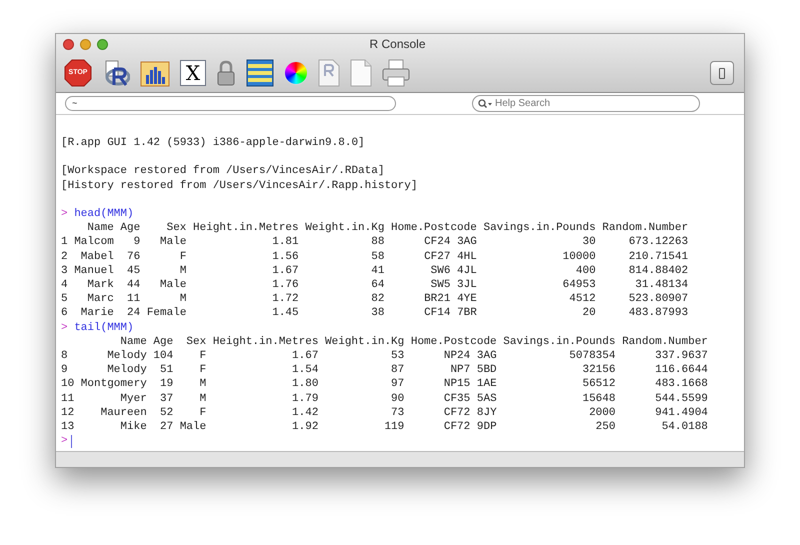 Image resolution: width=800 pixels, height=545 pixels. Describe the element at coordinates (397, 384) in the screenshot. I see `table-cell-text: 97` at that location.